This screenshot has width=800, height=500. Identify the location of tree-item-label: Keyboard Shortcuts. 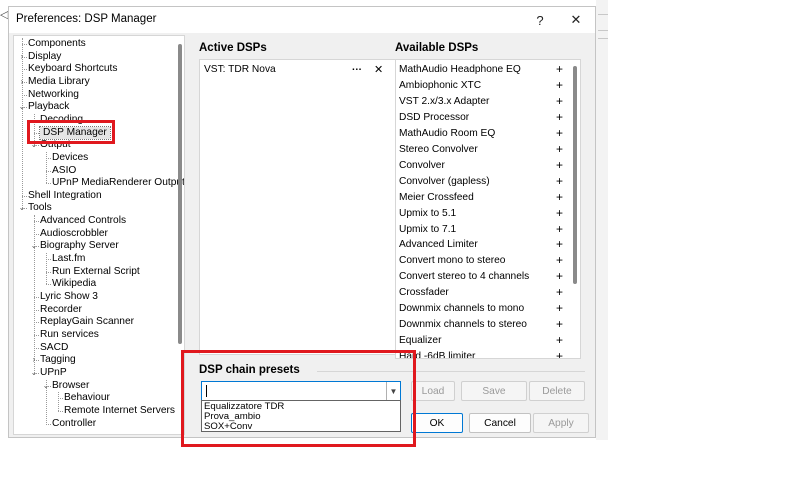
(73, 69).